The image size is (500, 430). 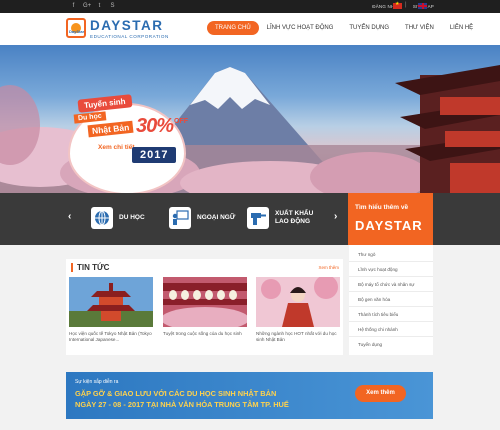 I want to click on logo-subtitle: EDUCATIONAL CORPORATION, so click(x=129, y=36).